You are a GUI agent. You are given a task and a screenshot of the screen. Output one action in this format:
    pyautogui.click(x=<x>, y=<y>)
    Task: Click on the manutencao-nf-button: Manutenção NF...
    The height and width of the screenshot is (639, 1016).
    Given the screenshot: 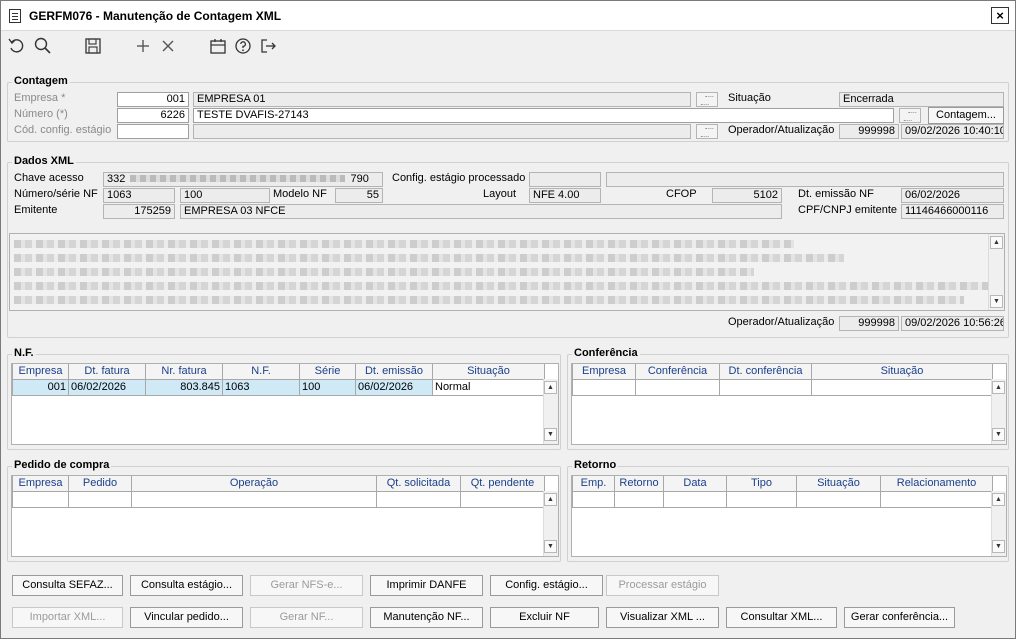 What is the action you would take?
    pyautogui.click(x=426, y=617)
    